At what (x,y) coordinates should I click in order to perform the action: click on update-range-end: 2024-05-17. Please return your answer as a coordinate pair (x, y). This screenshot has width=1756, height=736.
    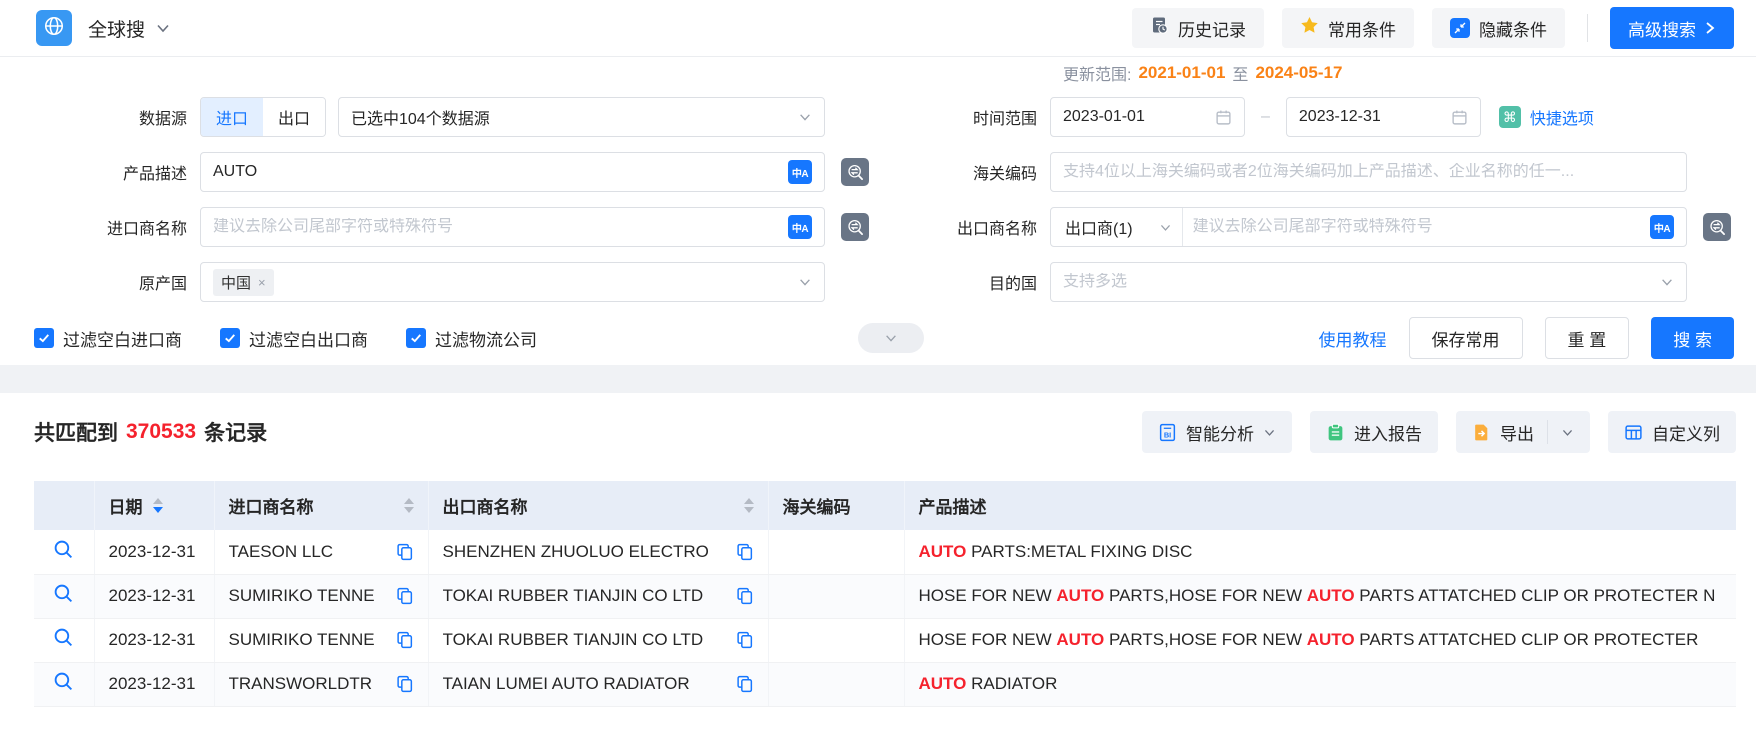
    Looking at the image, I should click on (1299, 72).